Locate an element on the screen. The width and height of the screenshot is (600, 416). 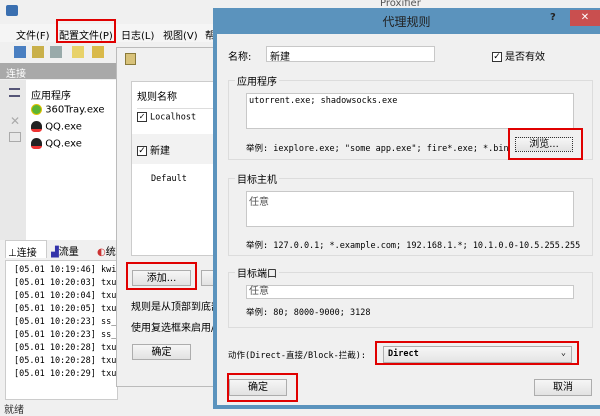
close-icon: ✕ is located at coordinates (15, 121).